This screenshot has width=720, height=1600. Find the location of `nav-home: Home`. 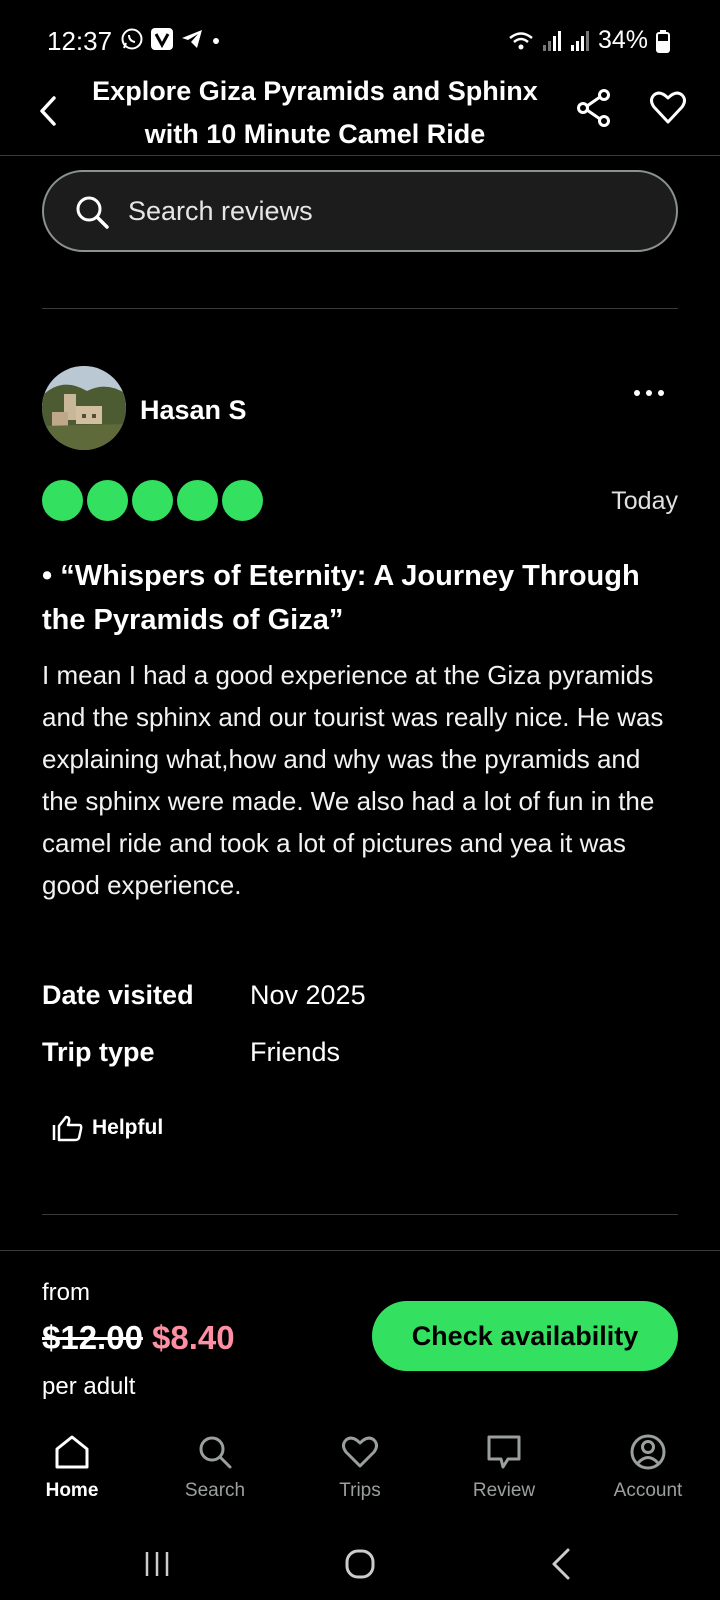

nav-home: Home is located at coordinates (72, 1470).